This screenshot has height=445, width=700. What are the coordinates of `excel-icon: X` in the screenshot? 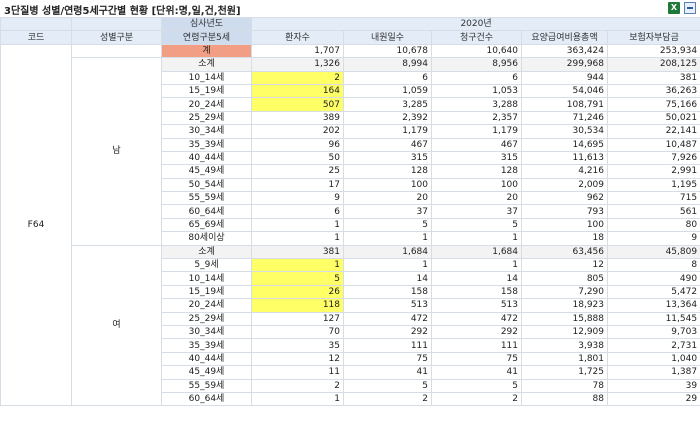 It's located at (674, 8).